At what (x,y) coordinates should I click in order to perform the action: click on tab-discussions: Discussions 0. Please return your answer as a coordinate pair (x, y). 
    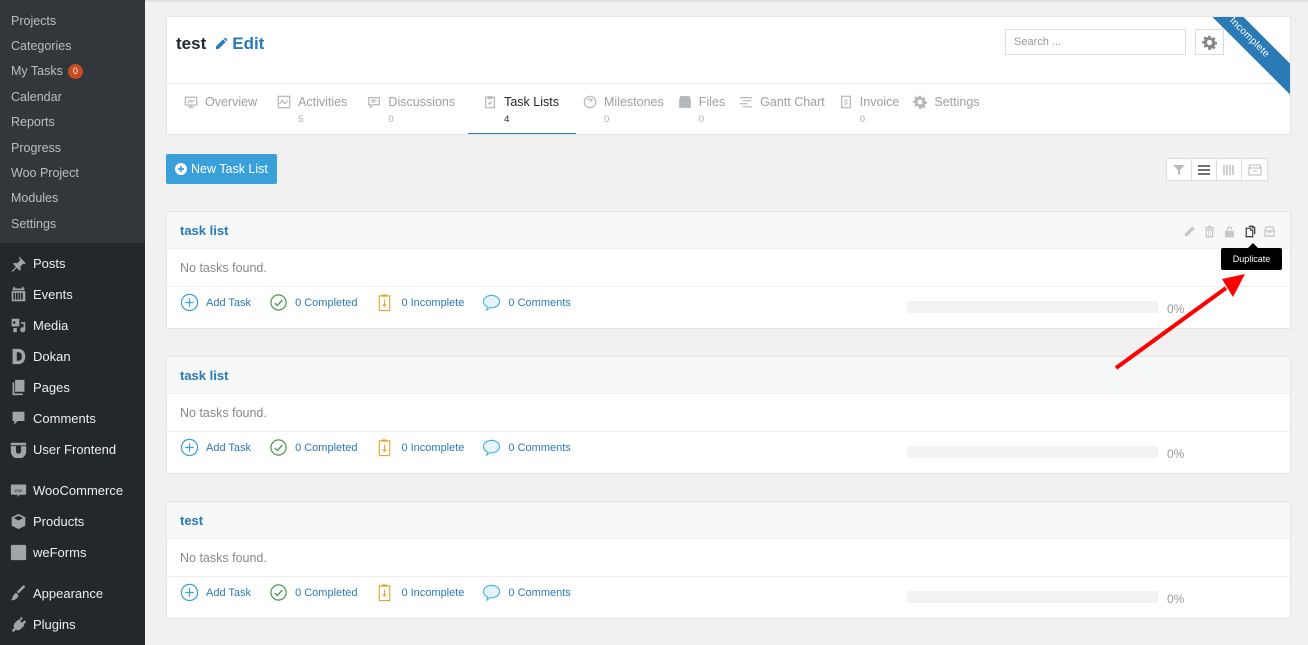
    Looking at the image, I should click on (411, 109).